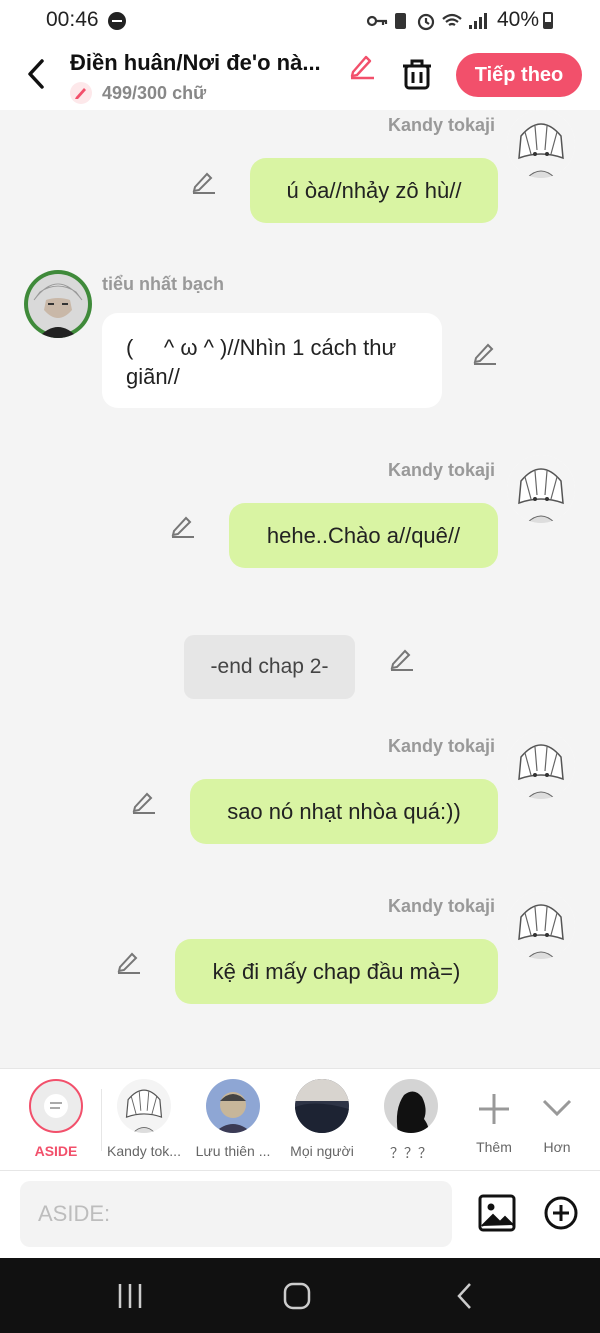  I want to click on everyone-label: Mọi người, so click(322, 1151).